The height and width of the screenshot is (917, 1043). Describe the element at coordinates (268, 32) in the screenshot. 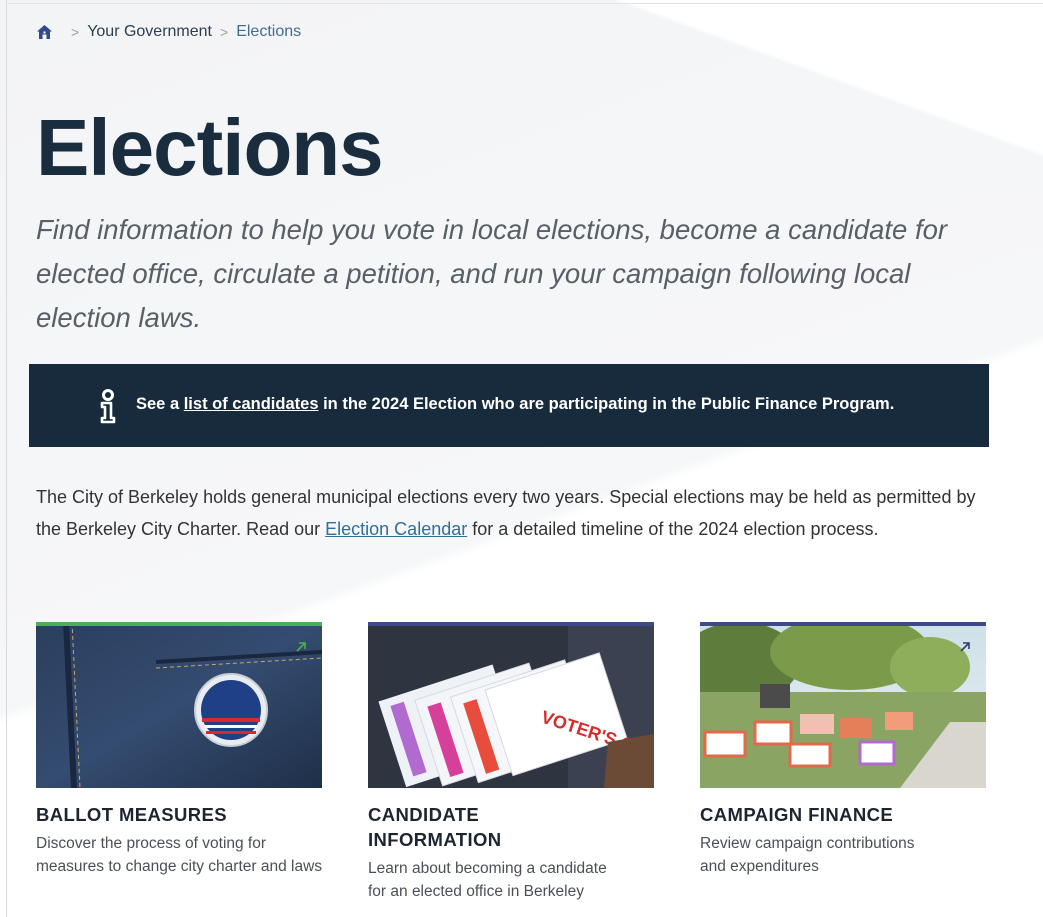

I see `breadcrumb-elections: Elections` at that location.